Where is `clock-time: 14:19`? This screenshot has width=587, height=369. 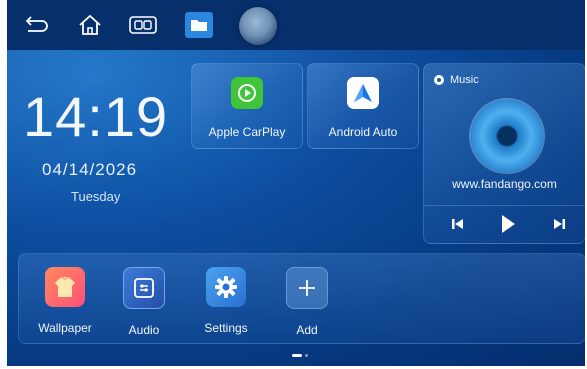 clock-time: 14:19 is located at coordinates (96, 116).